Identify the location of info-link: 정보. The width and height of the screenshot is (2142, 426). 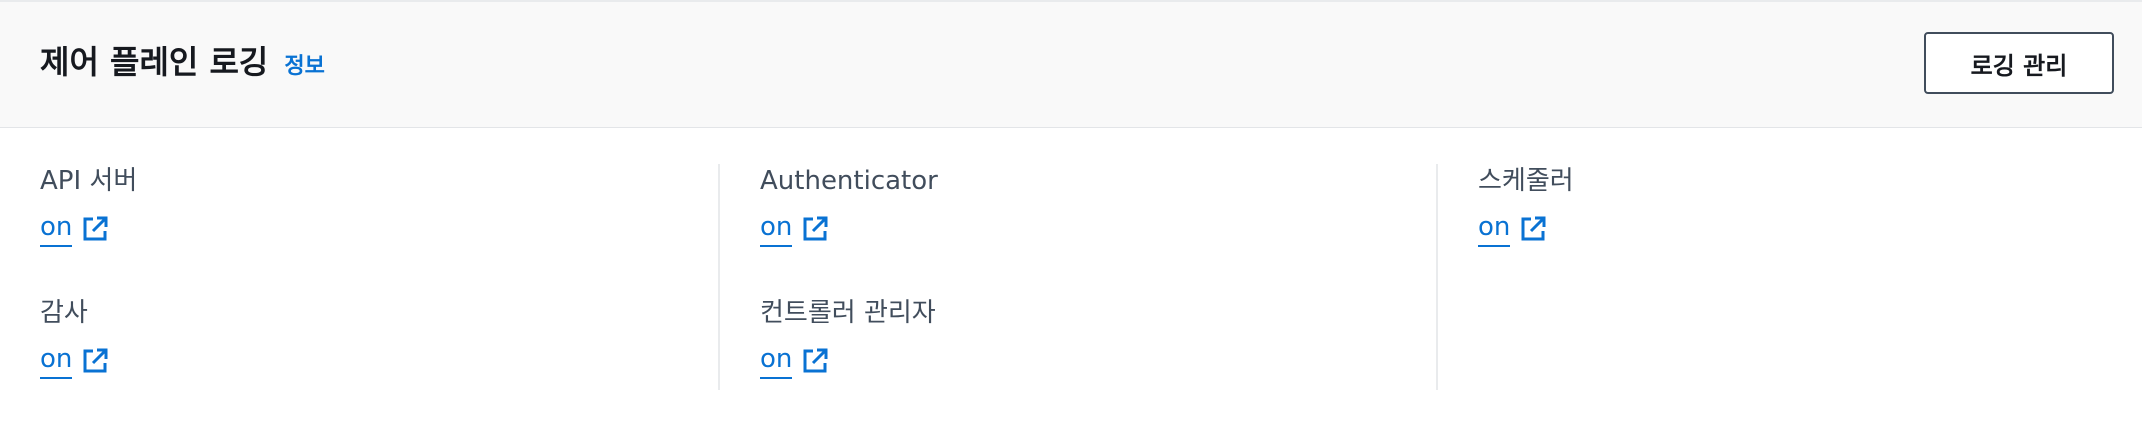
(304, 64).